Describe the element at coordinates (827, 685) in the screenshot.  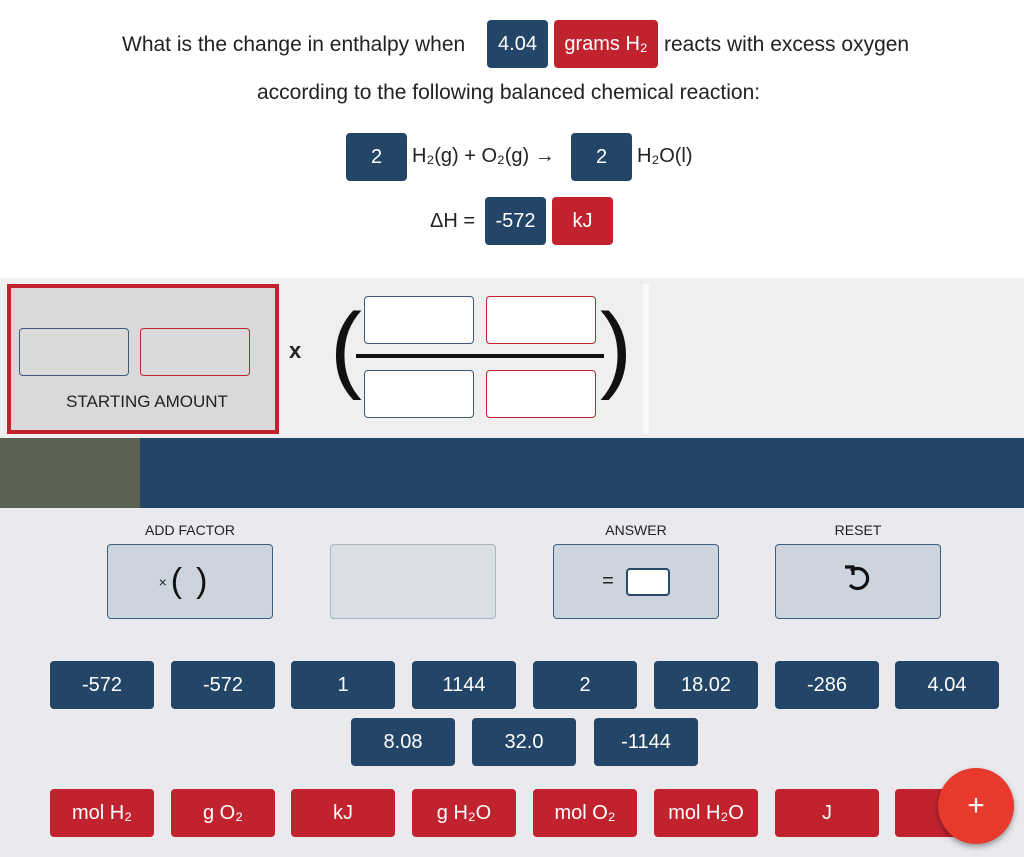
I see `number-tile: -286` at that location.